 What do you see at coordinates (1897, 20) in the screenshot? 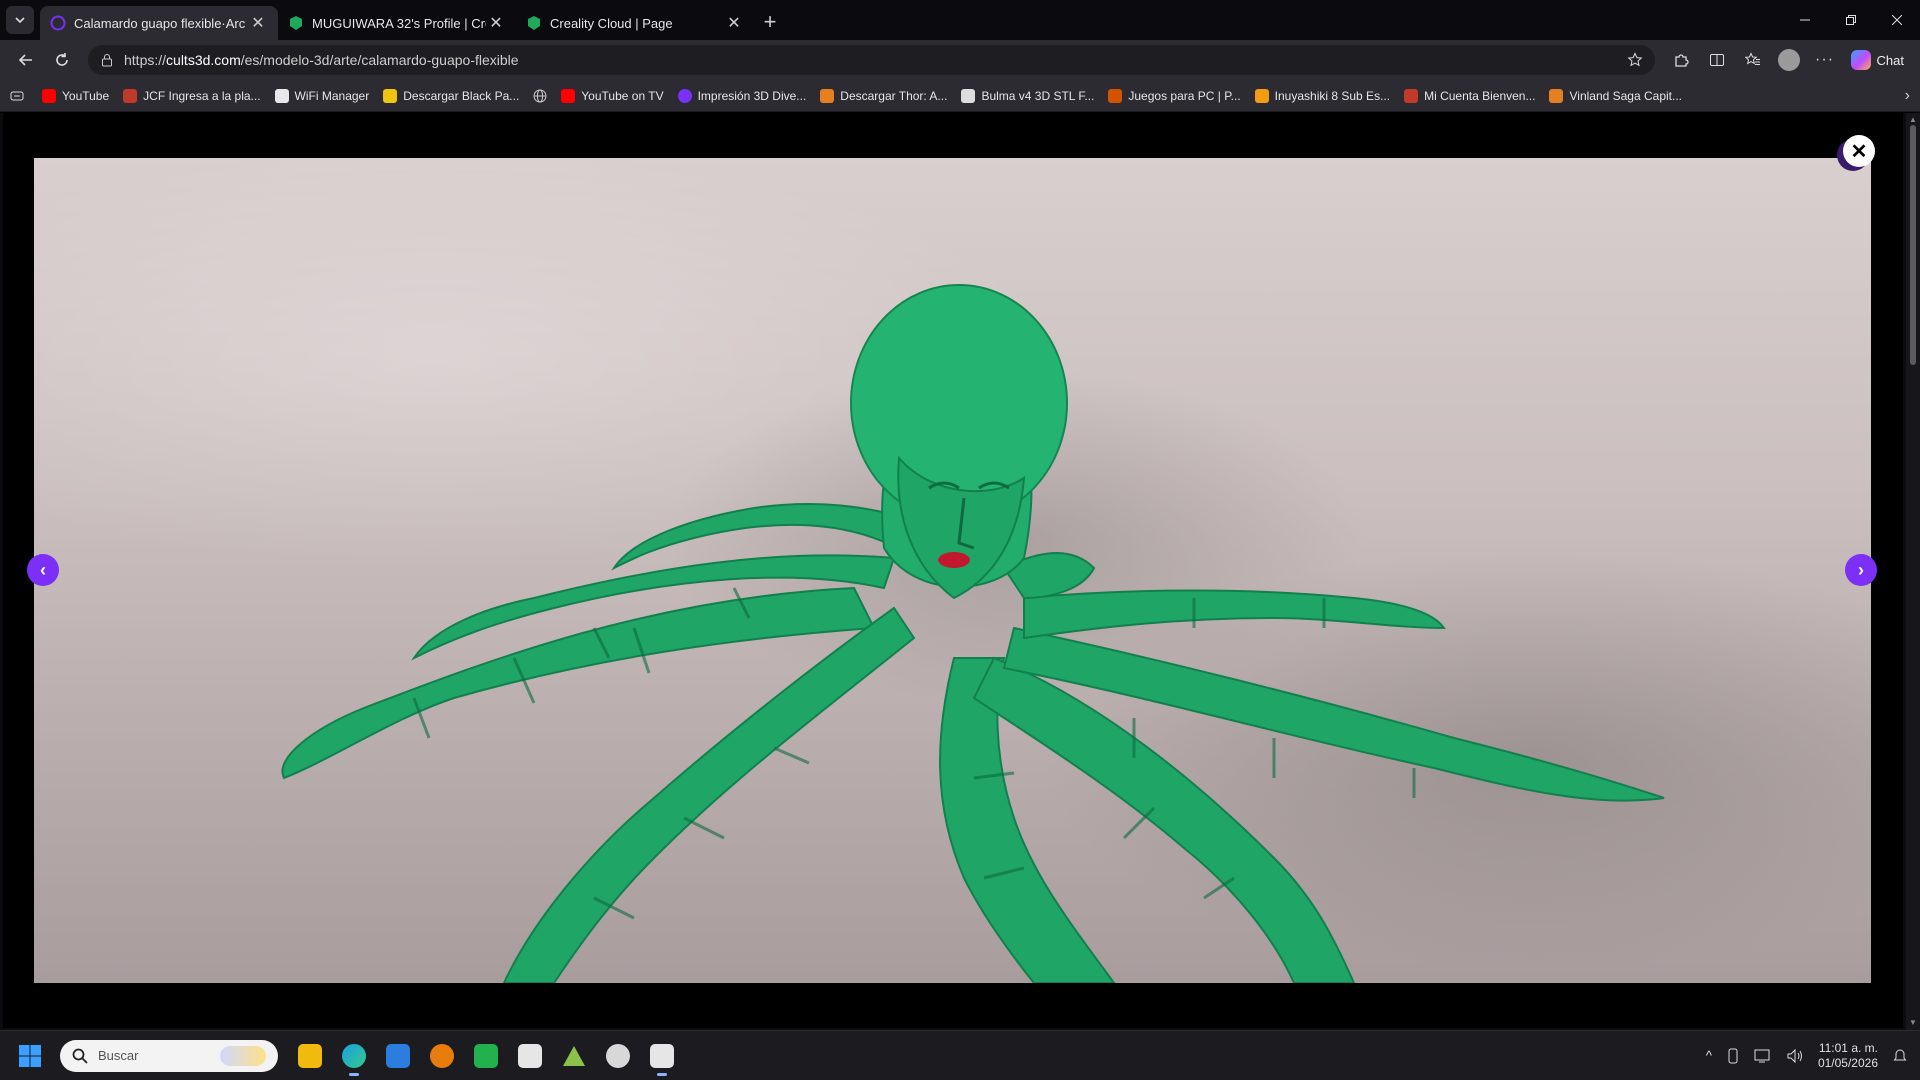
I see `close-window-button` at bounding box center [1897, 20].